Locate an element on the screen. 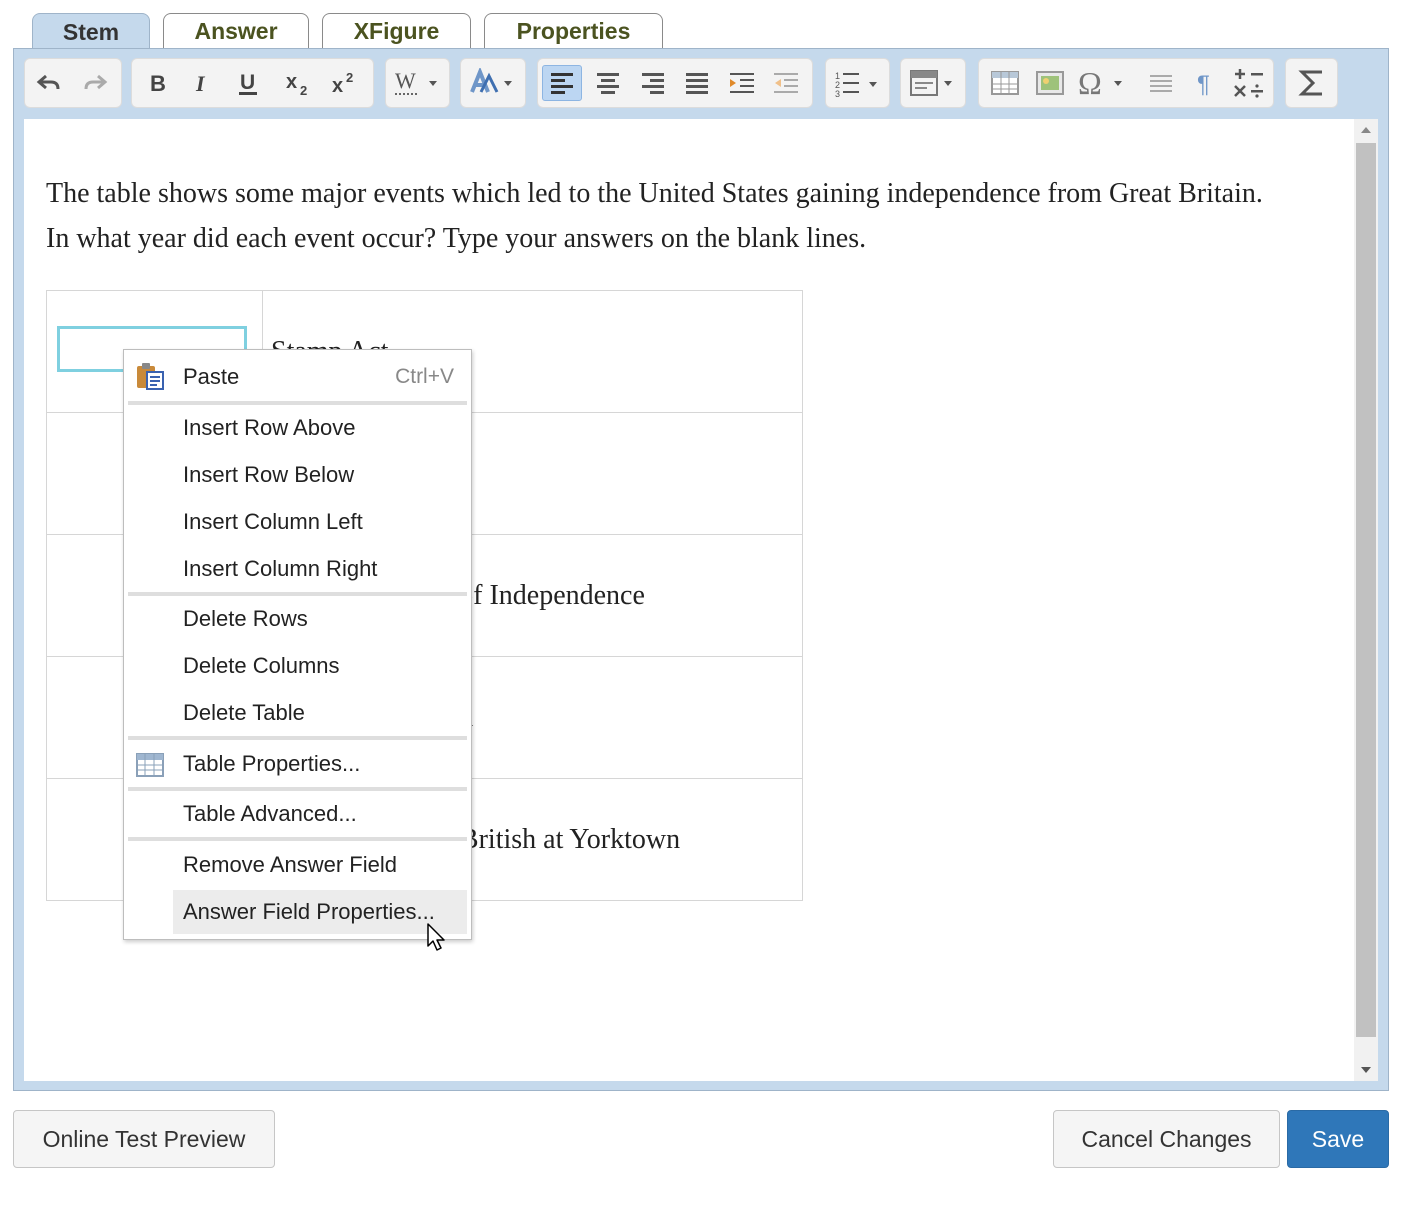 This screenshot has height=1207, width=1408. equation-icon is located at coordinates (1312, 83).